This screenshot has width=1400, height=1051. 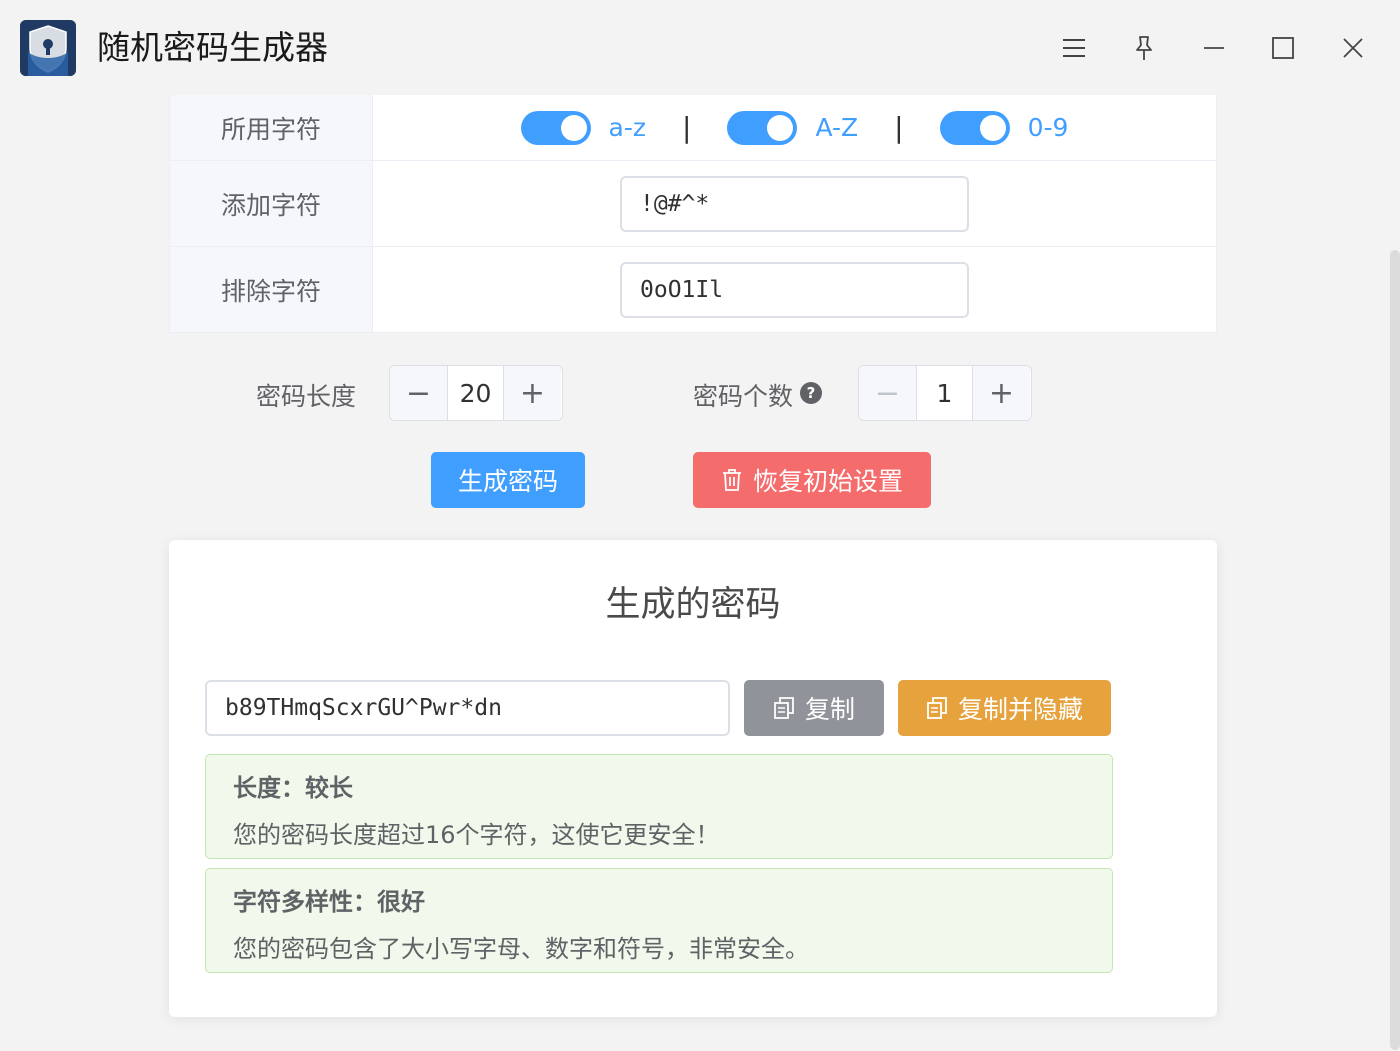 I want to click on add-chars-input: !@#^*, so click(x=794, y=203).